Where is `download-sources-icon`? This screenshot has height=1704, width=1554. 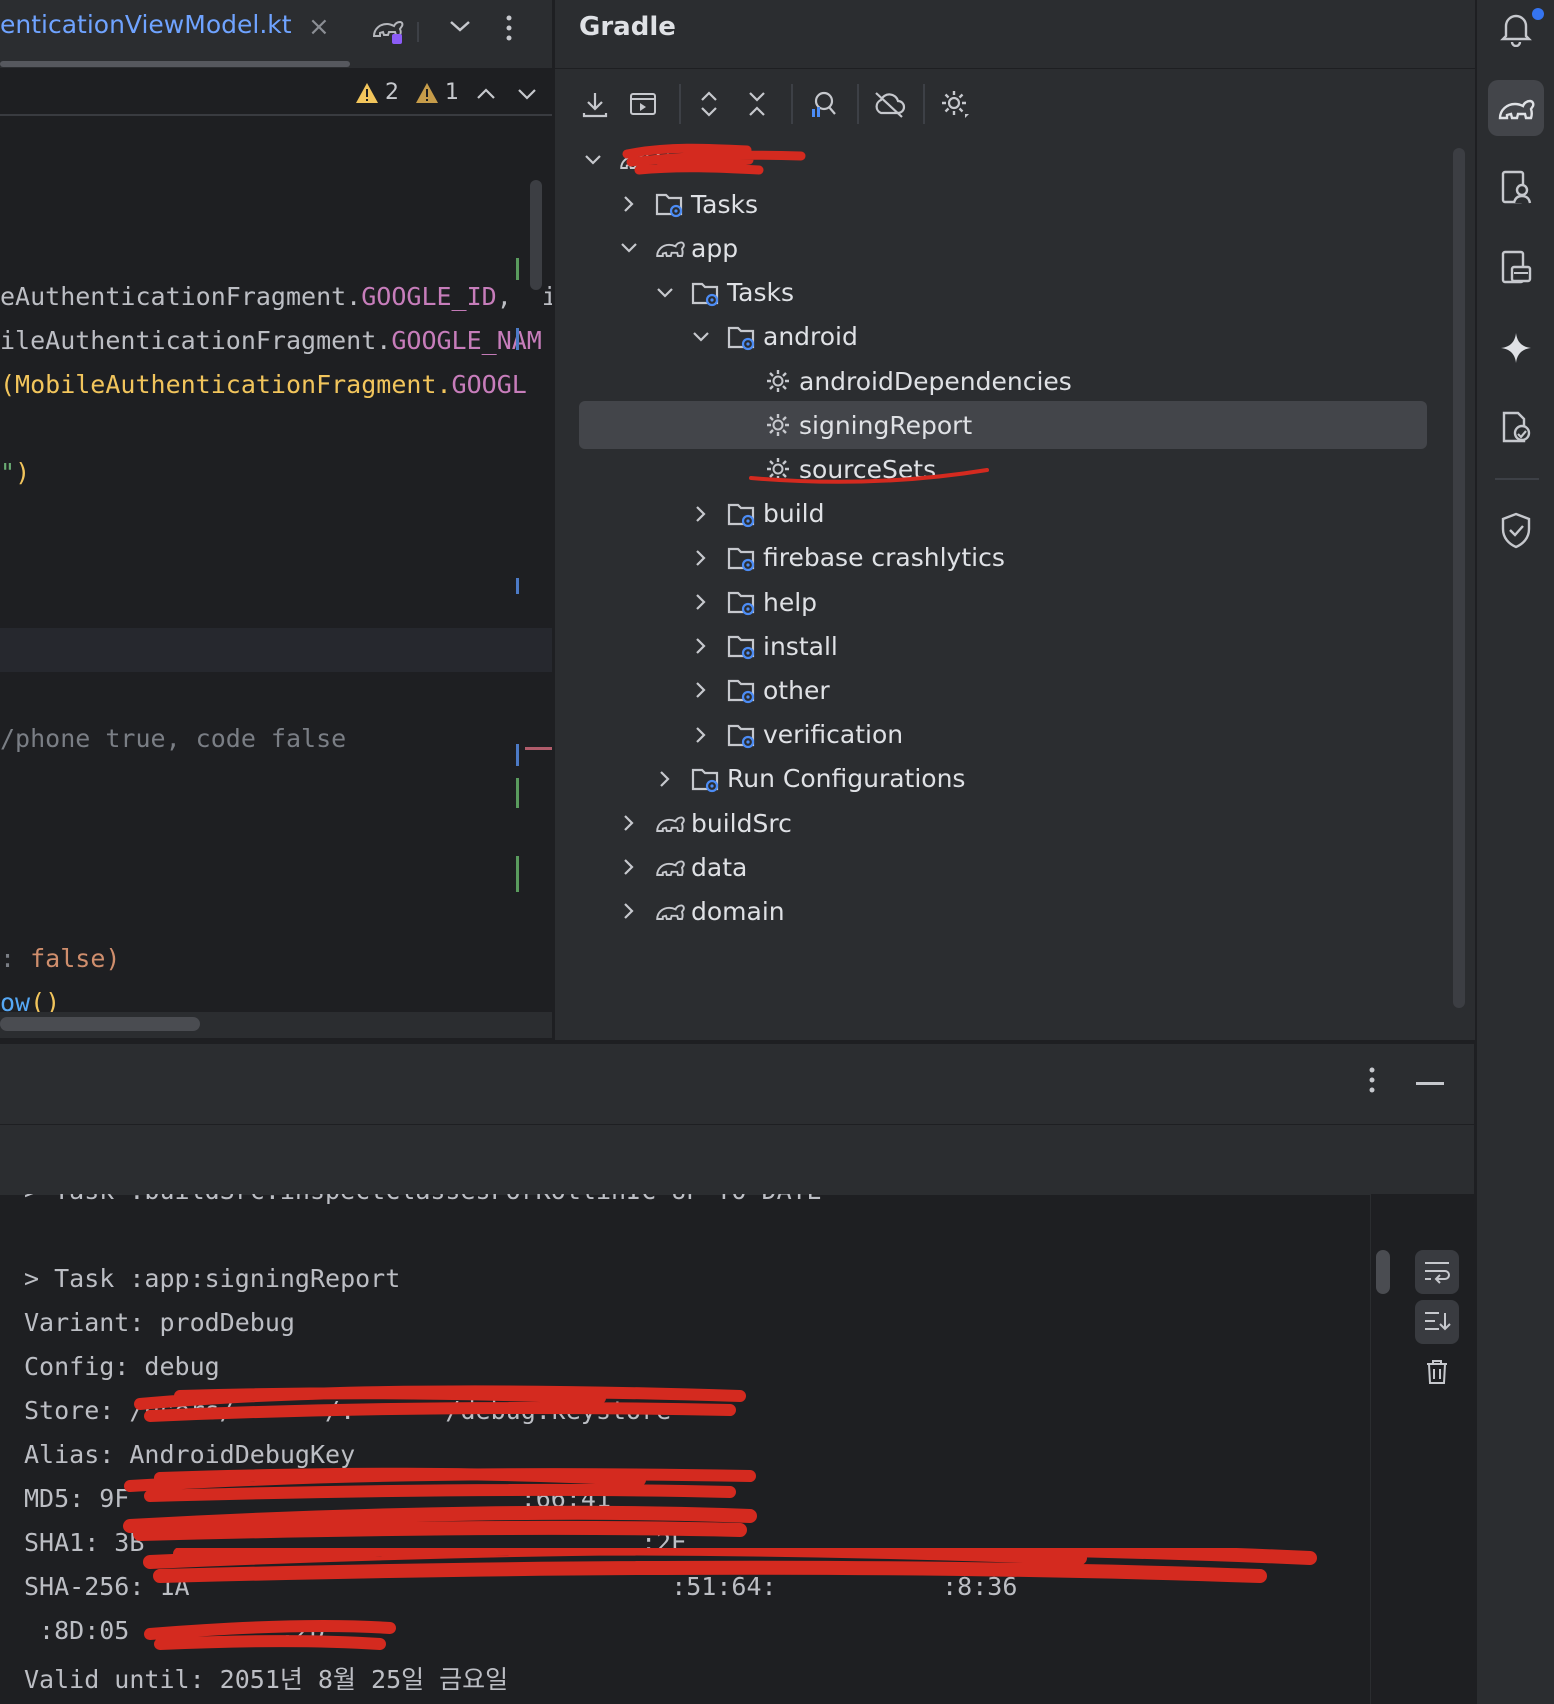
download-sources-icon is located at coordinates (595, 104).